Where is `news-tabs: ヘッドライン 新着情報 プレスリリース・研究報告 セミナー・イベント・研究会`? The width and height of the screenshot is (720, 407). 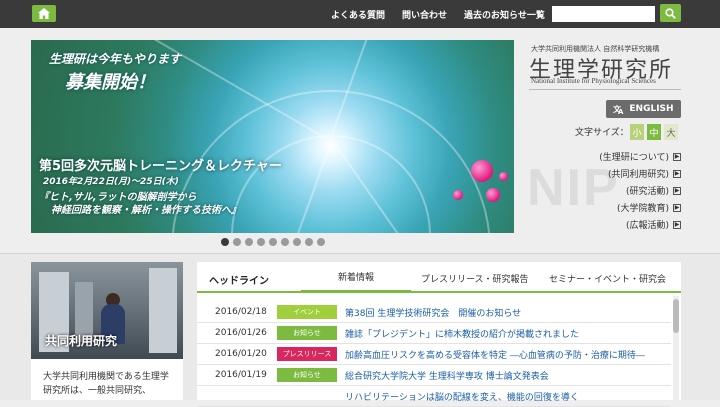 news-tabs: ヘッドライン 新着情報 プレスリリース・研究報告 セミナー・イベント・研究会 is located at coordinates (439, 277).